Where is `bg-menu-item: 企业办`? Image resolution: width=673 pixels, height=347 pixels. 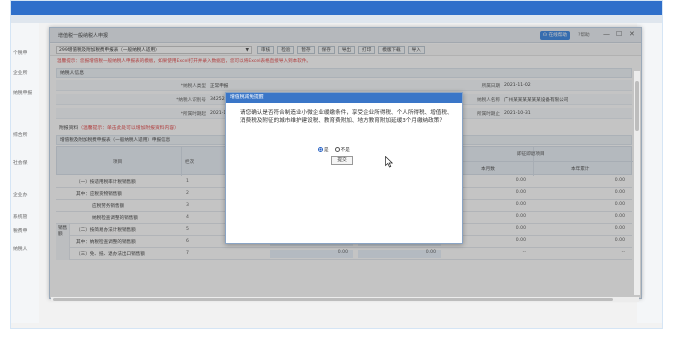 bg-menu-item: 企业办 is located at coordinates (25, 194).